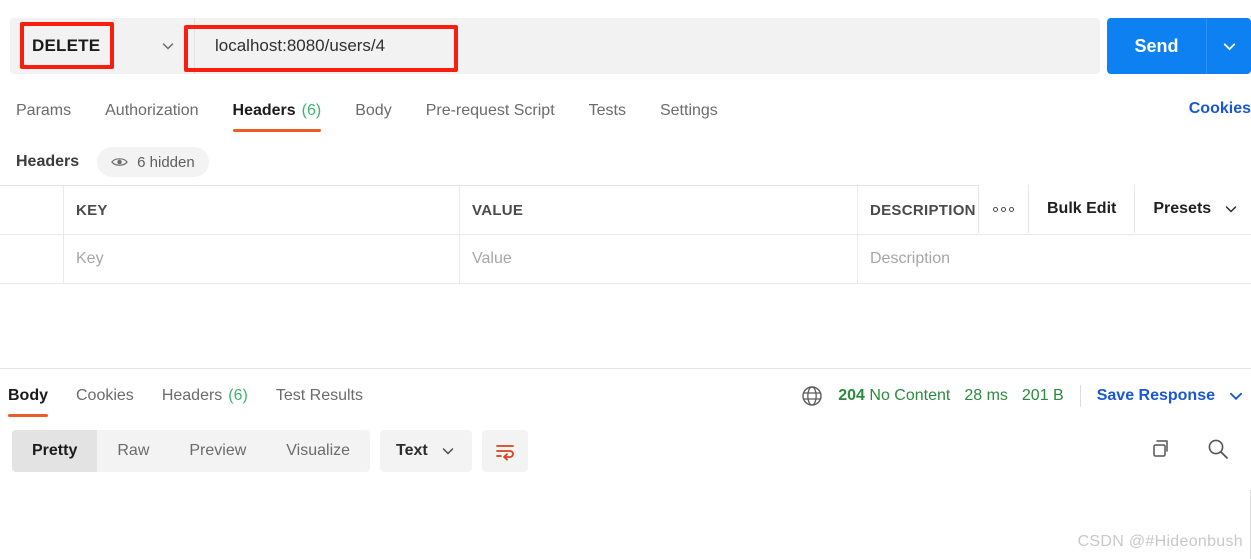  I want to click on save-response-button: Save Response, so click(1156, 396).